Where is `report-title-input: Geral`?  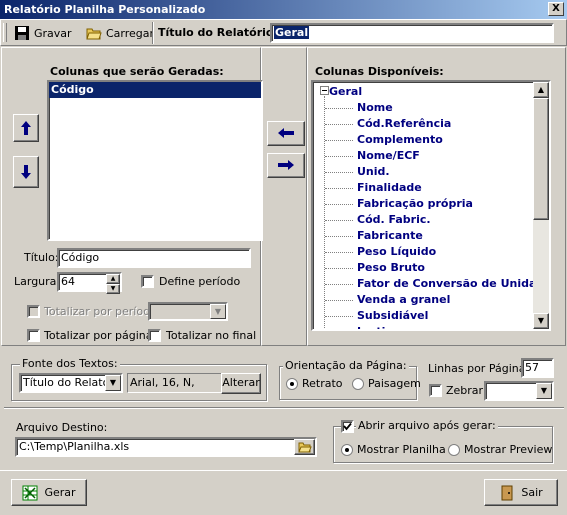
report-title-input: Geral is located at coordinates (412, 33).